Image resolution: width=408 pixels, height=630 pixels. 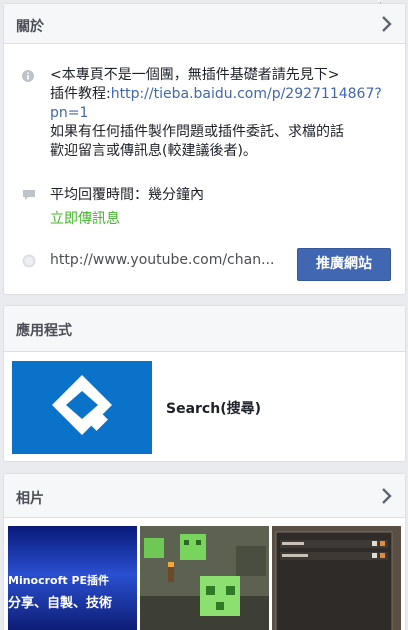 What do you see at coordinates (153, 151) in the screenshot?
I see `description-line-4: 歡迎留言或傳訊息(較建議後者)。` at bounding box center [153, 151].